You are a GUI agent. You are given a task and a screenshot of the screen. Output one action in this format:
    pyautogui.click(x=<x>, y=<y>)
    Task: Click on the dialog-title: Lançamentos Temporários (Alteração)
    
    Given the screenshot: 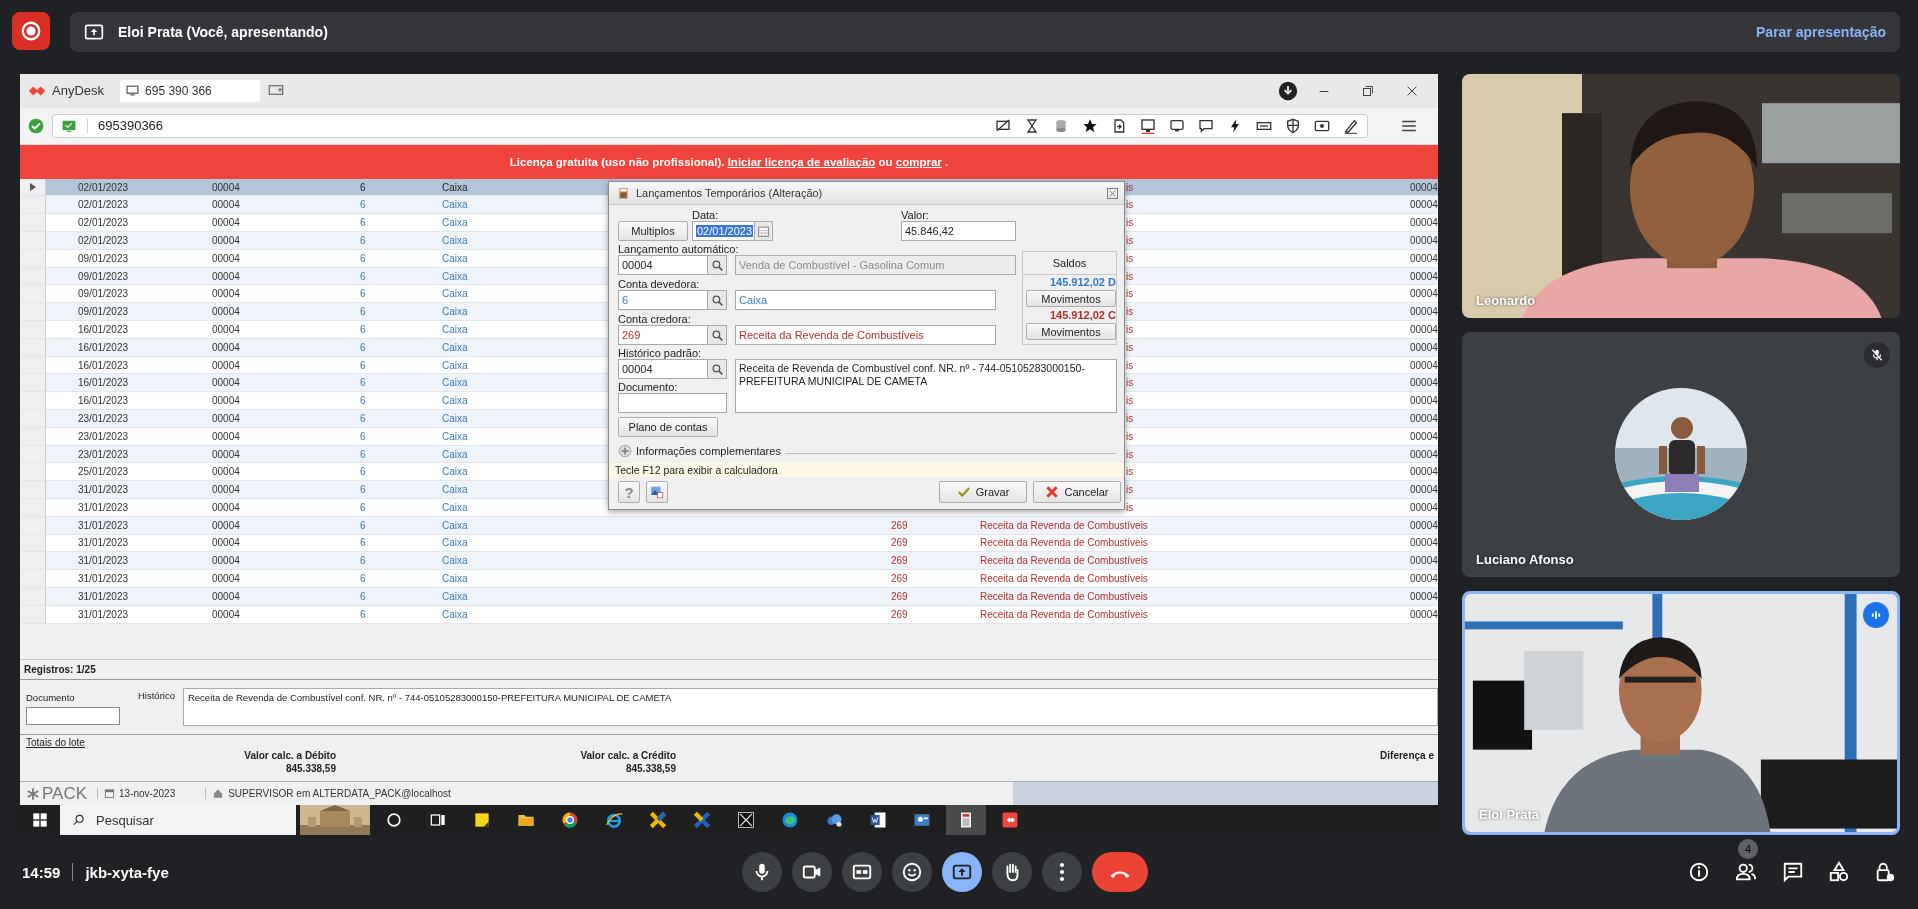 What is the action you would take?
    pyautogui.click(x=730, y=193)
    